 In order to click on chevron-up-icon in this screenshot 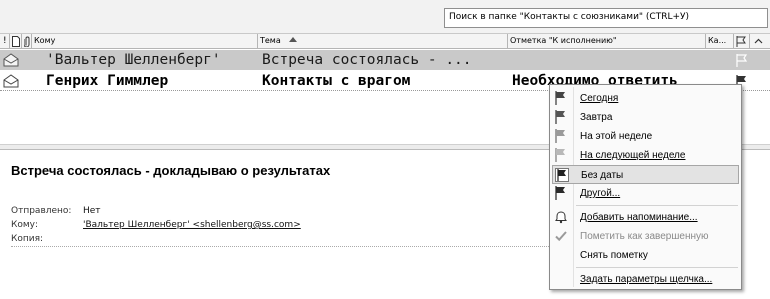, I will do `click(758, 41)`.